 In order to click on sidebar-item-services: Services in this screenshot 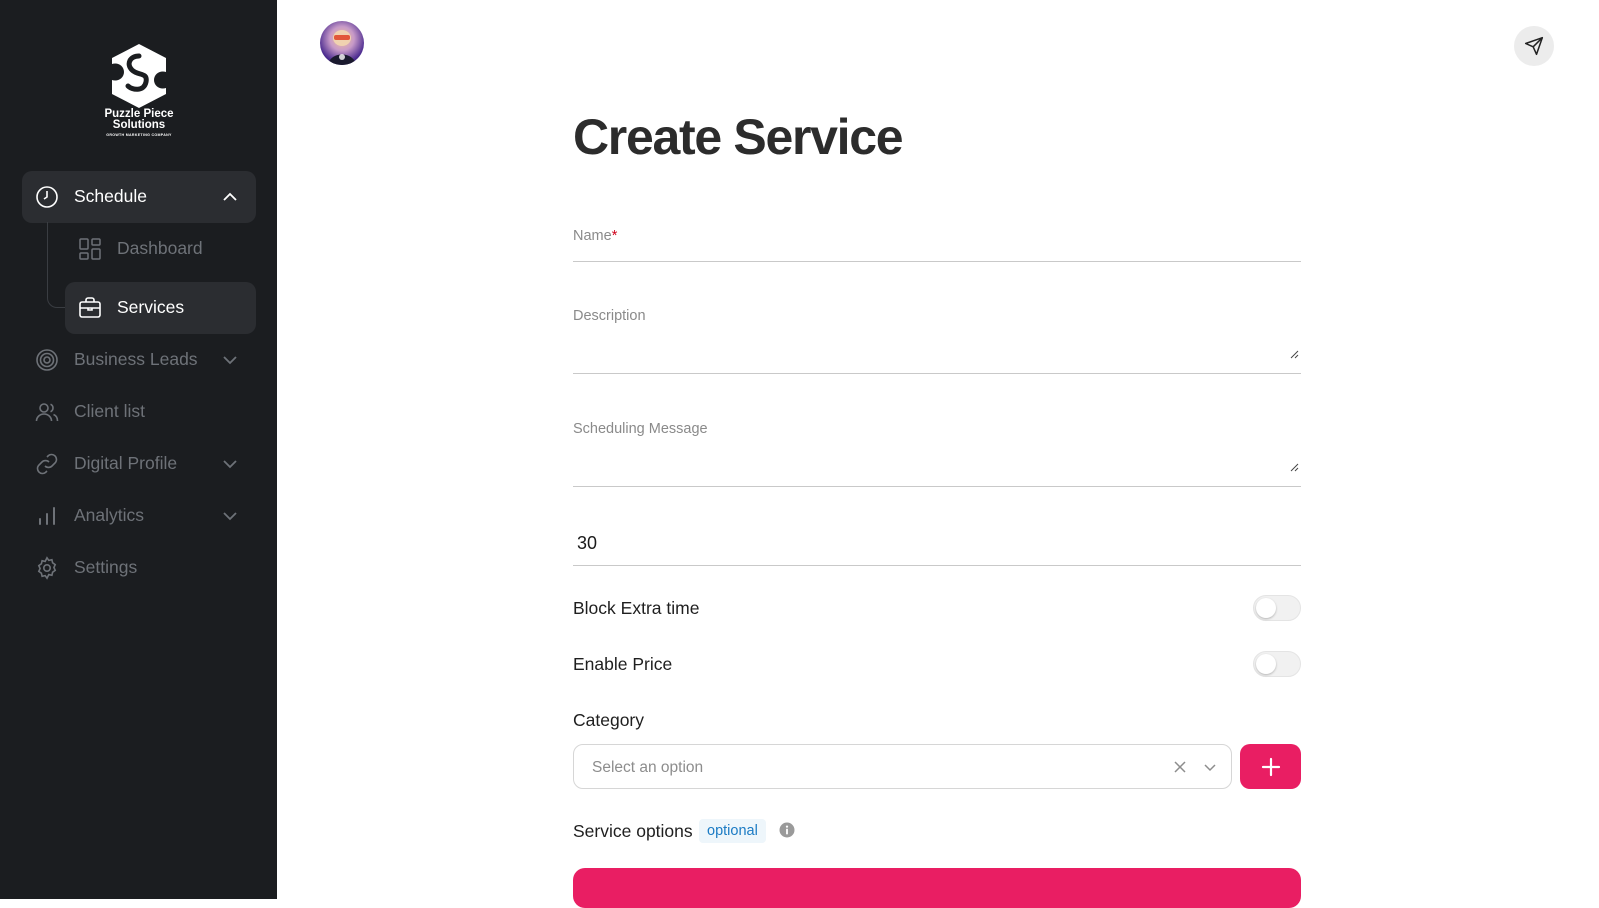, I will do `click(160, 308)`.